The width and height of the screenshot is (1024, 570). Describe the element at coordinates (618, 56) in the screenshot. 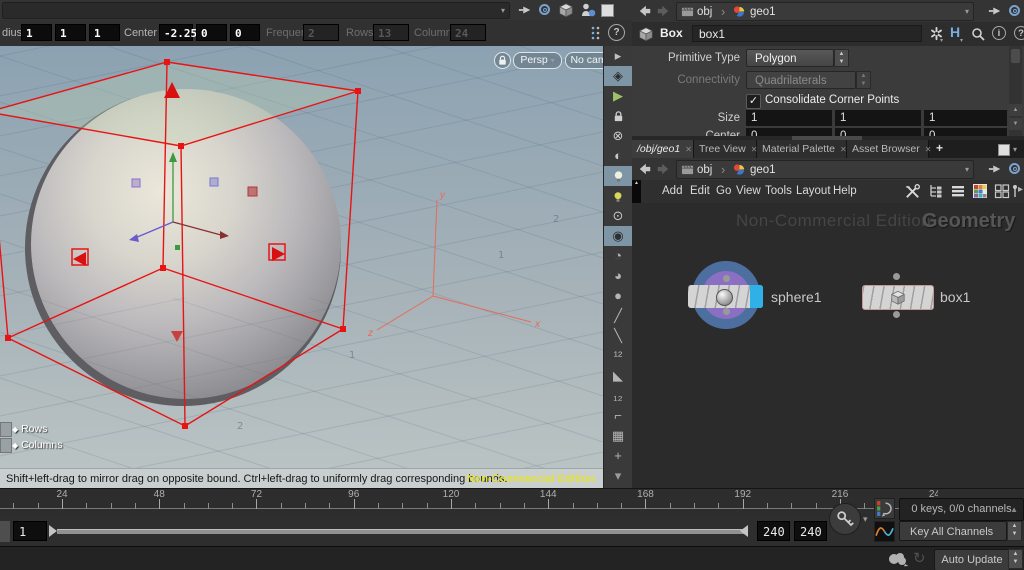

I see `toolbar-expand-icon: ▸` at that location.